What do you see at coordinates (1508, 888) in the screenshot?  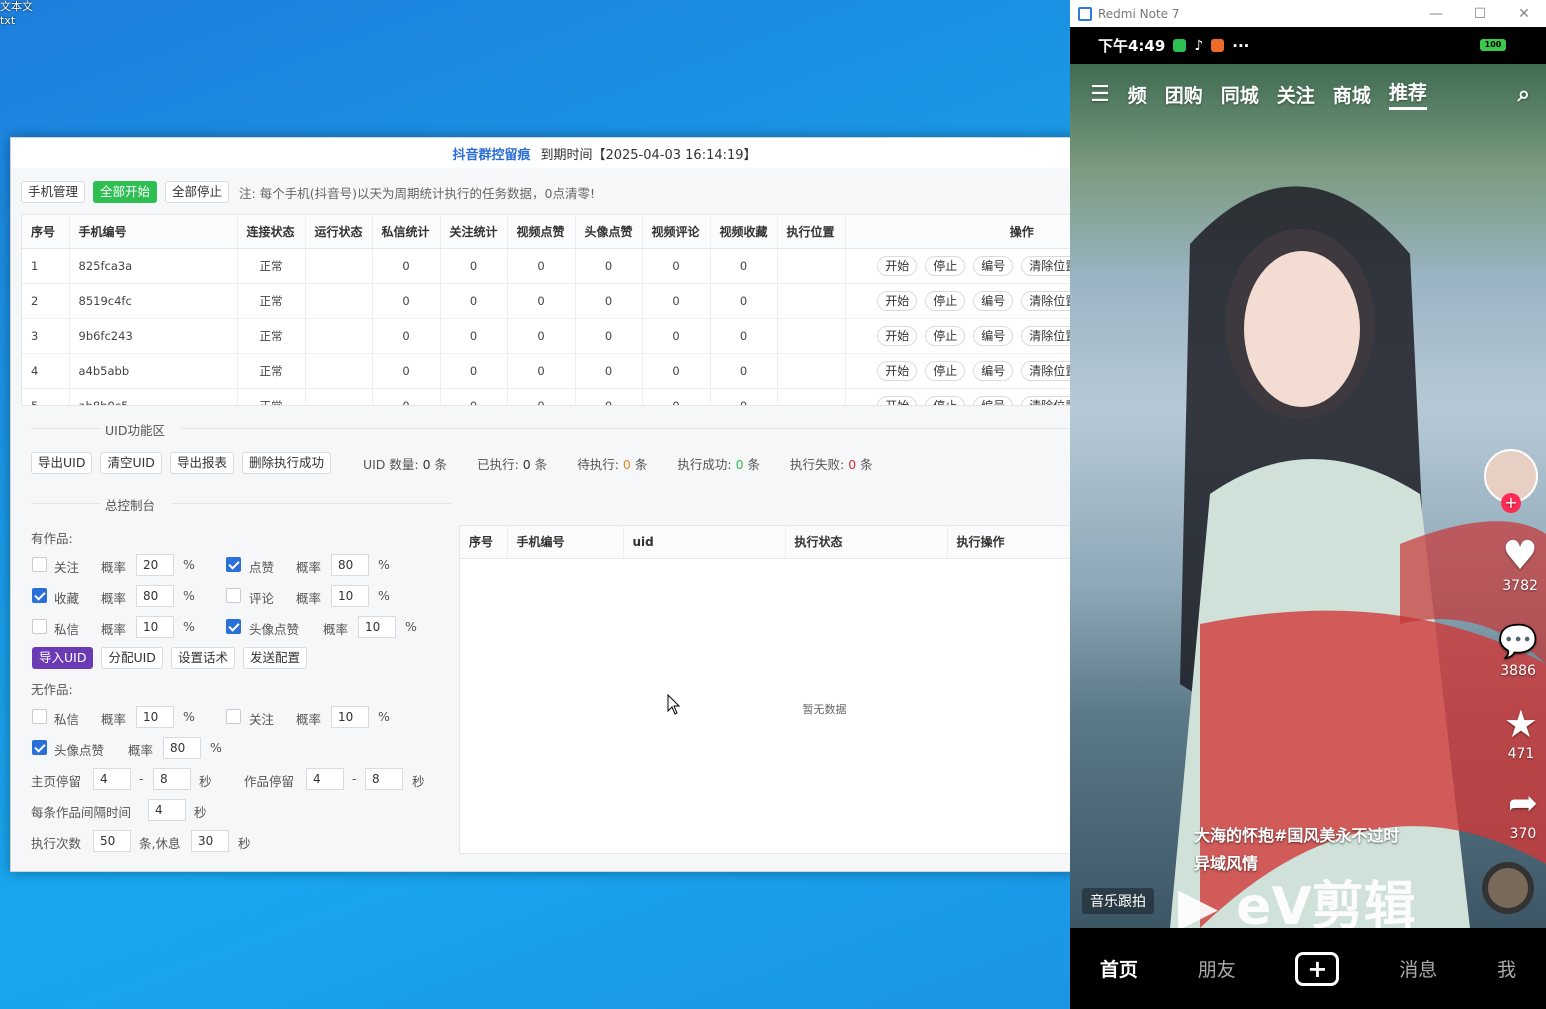 I see `music-disc-icon` at bounding box center [1508, 888].